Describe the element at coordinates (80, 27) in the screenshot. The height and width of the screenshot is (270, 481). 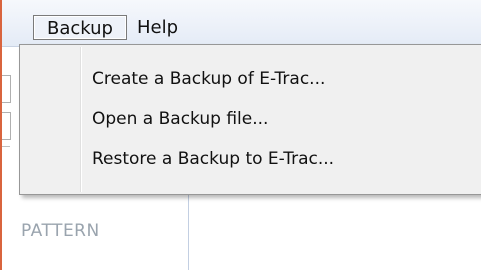
I see `menu-backup: Backup` at that location.